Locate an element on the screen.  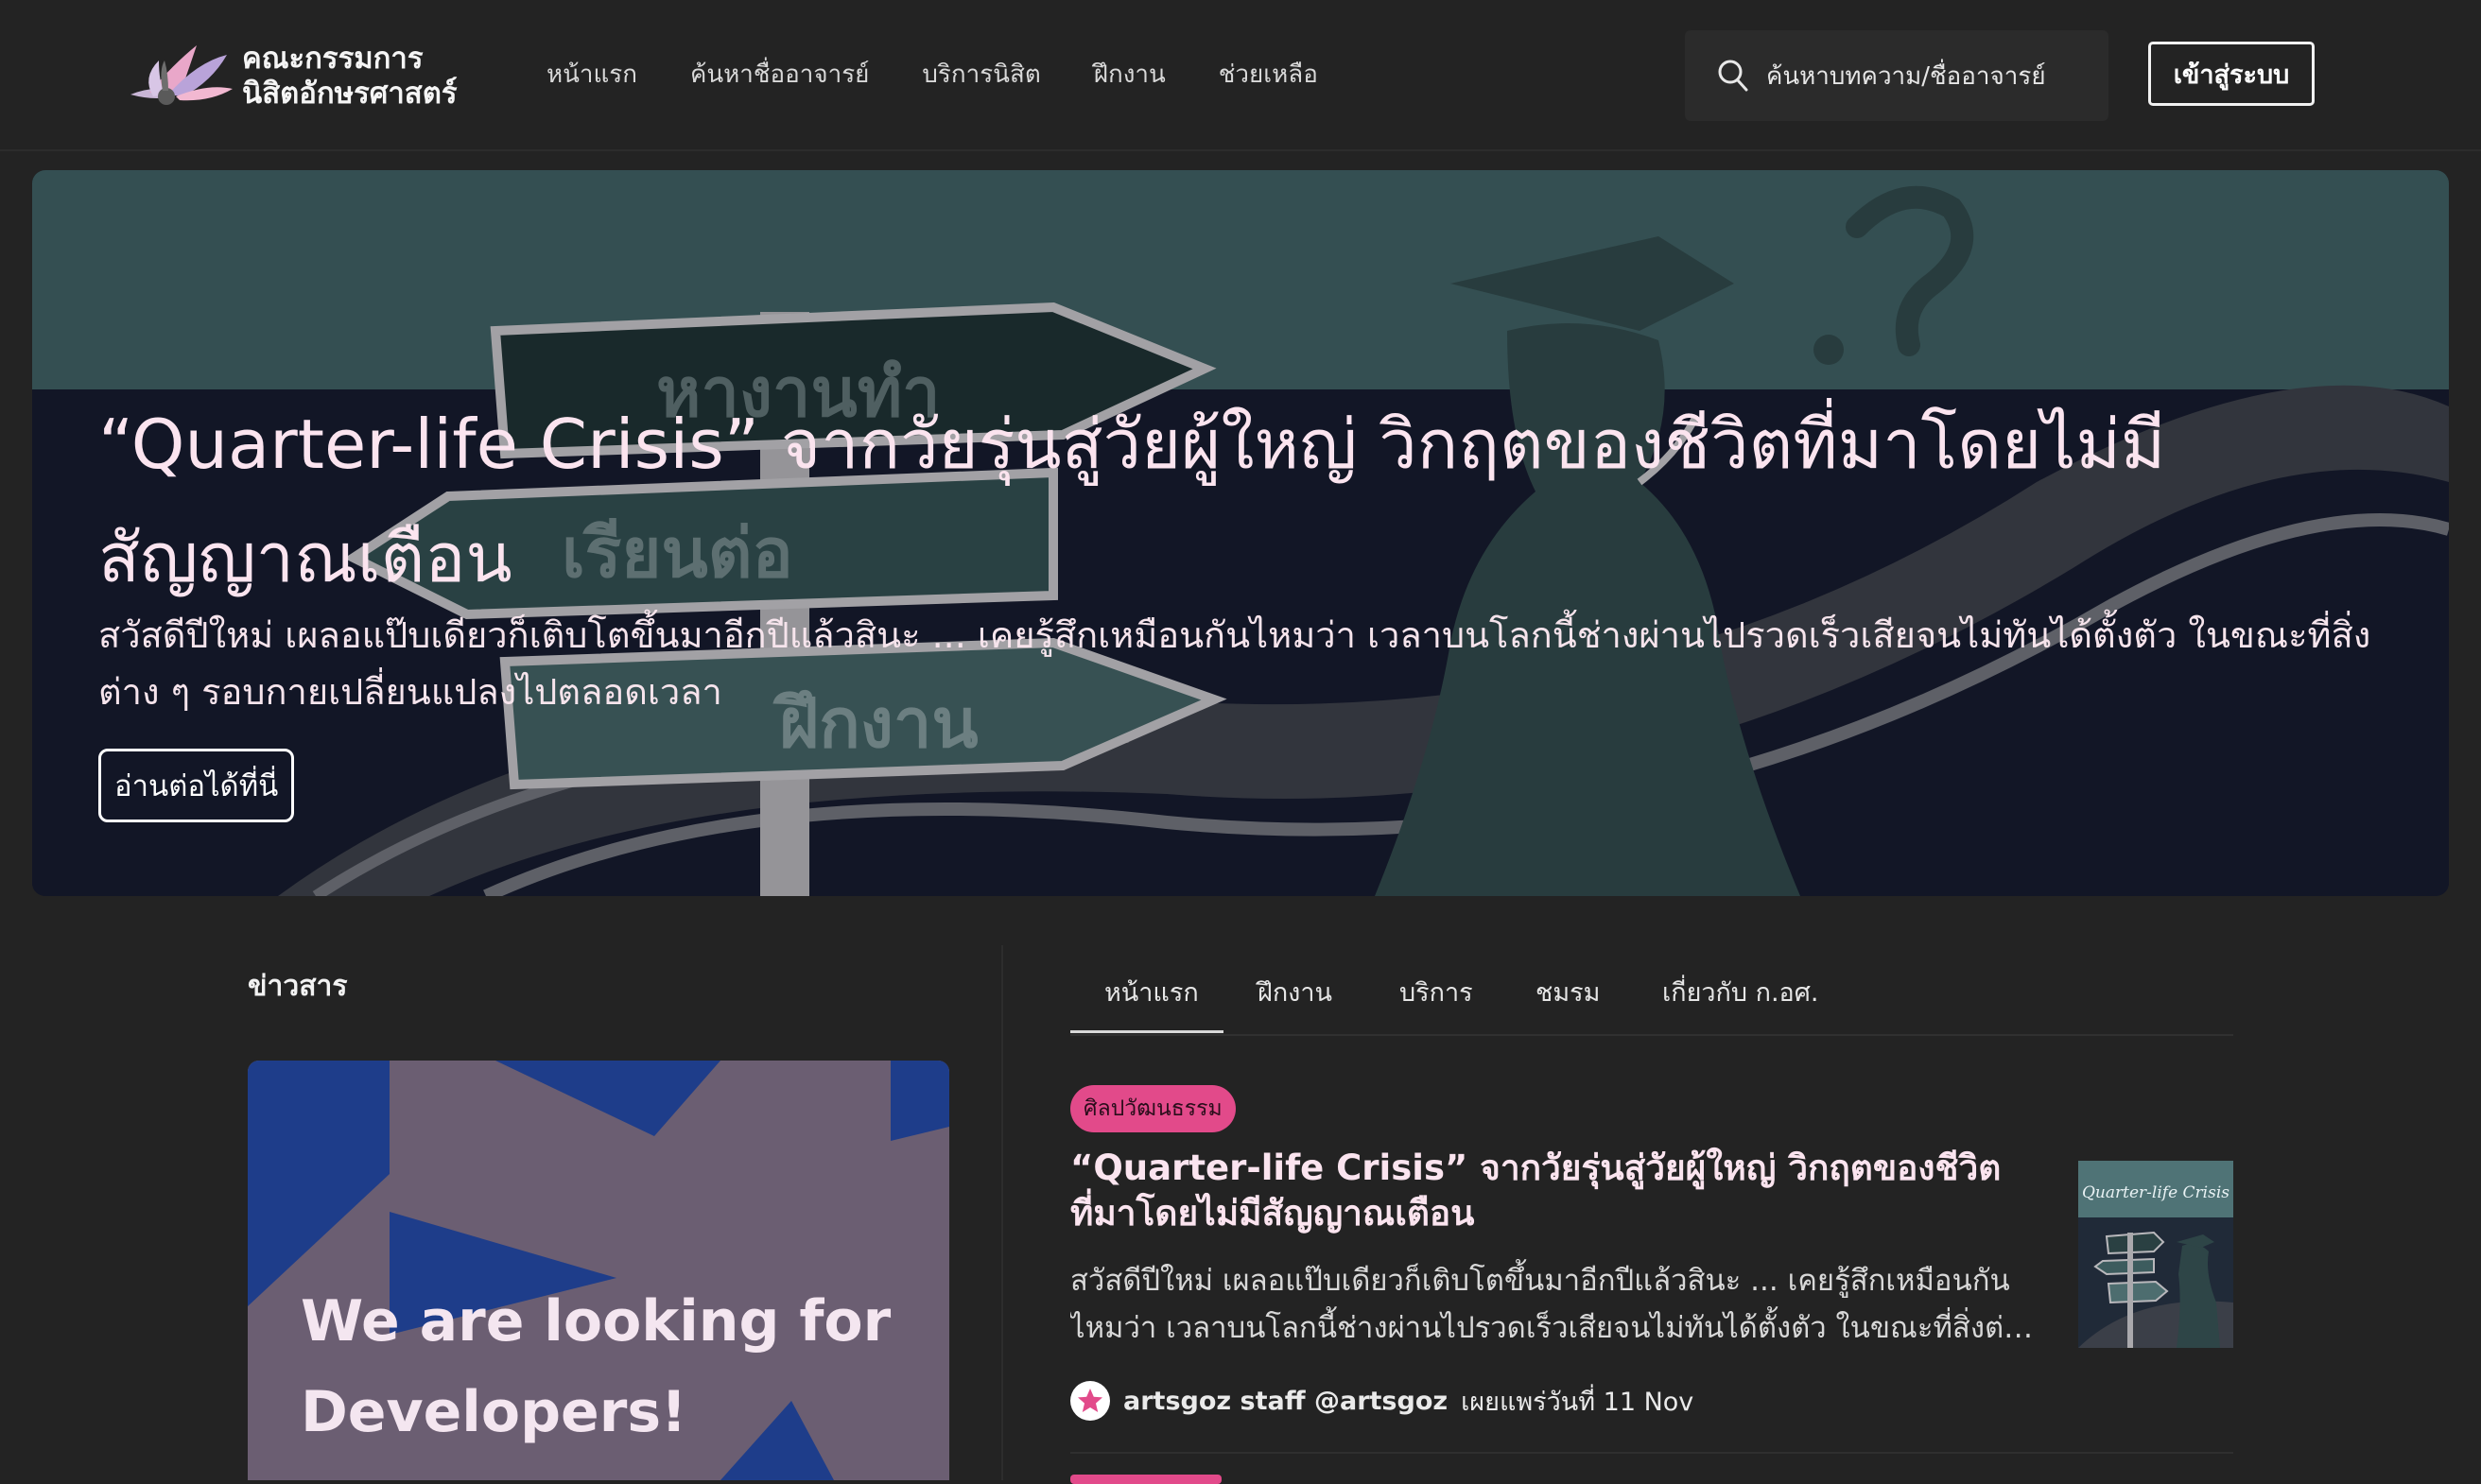
star-icon is located at coordinates (1090, 1400).